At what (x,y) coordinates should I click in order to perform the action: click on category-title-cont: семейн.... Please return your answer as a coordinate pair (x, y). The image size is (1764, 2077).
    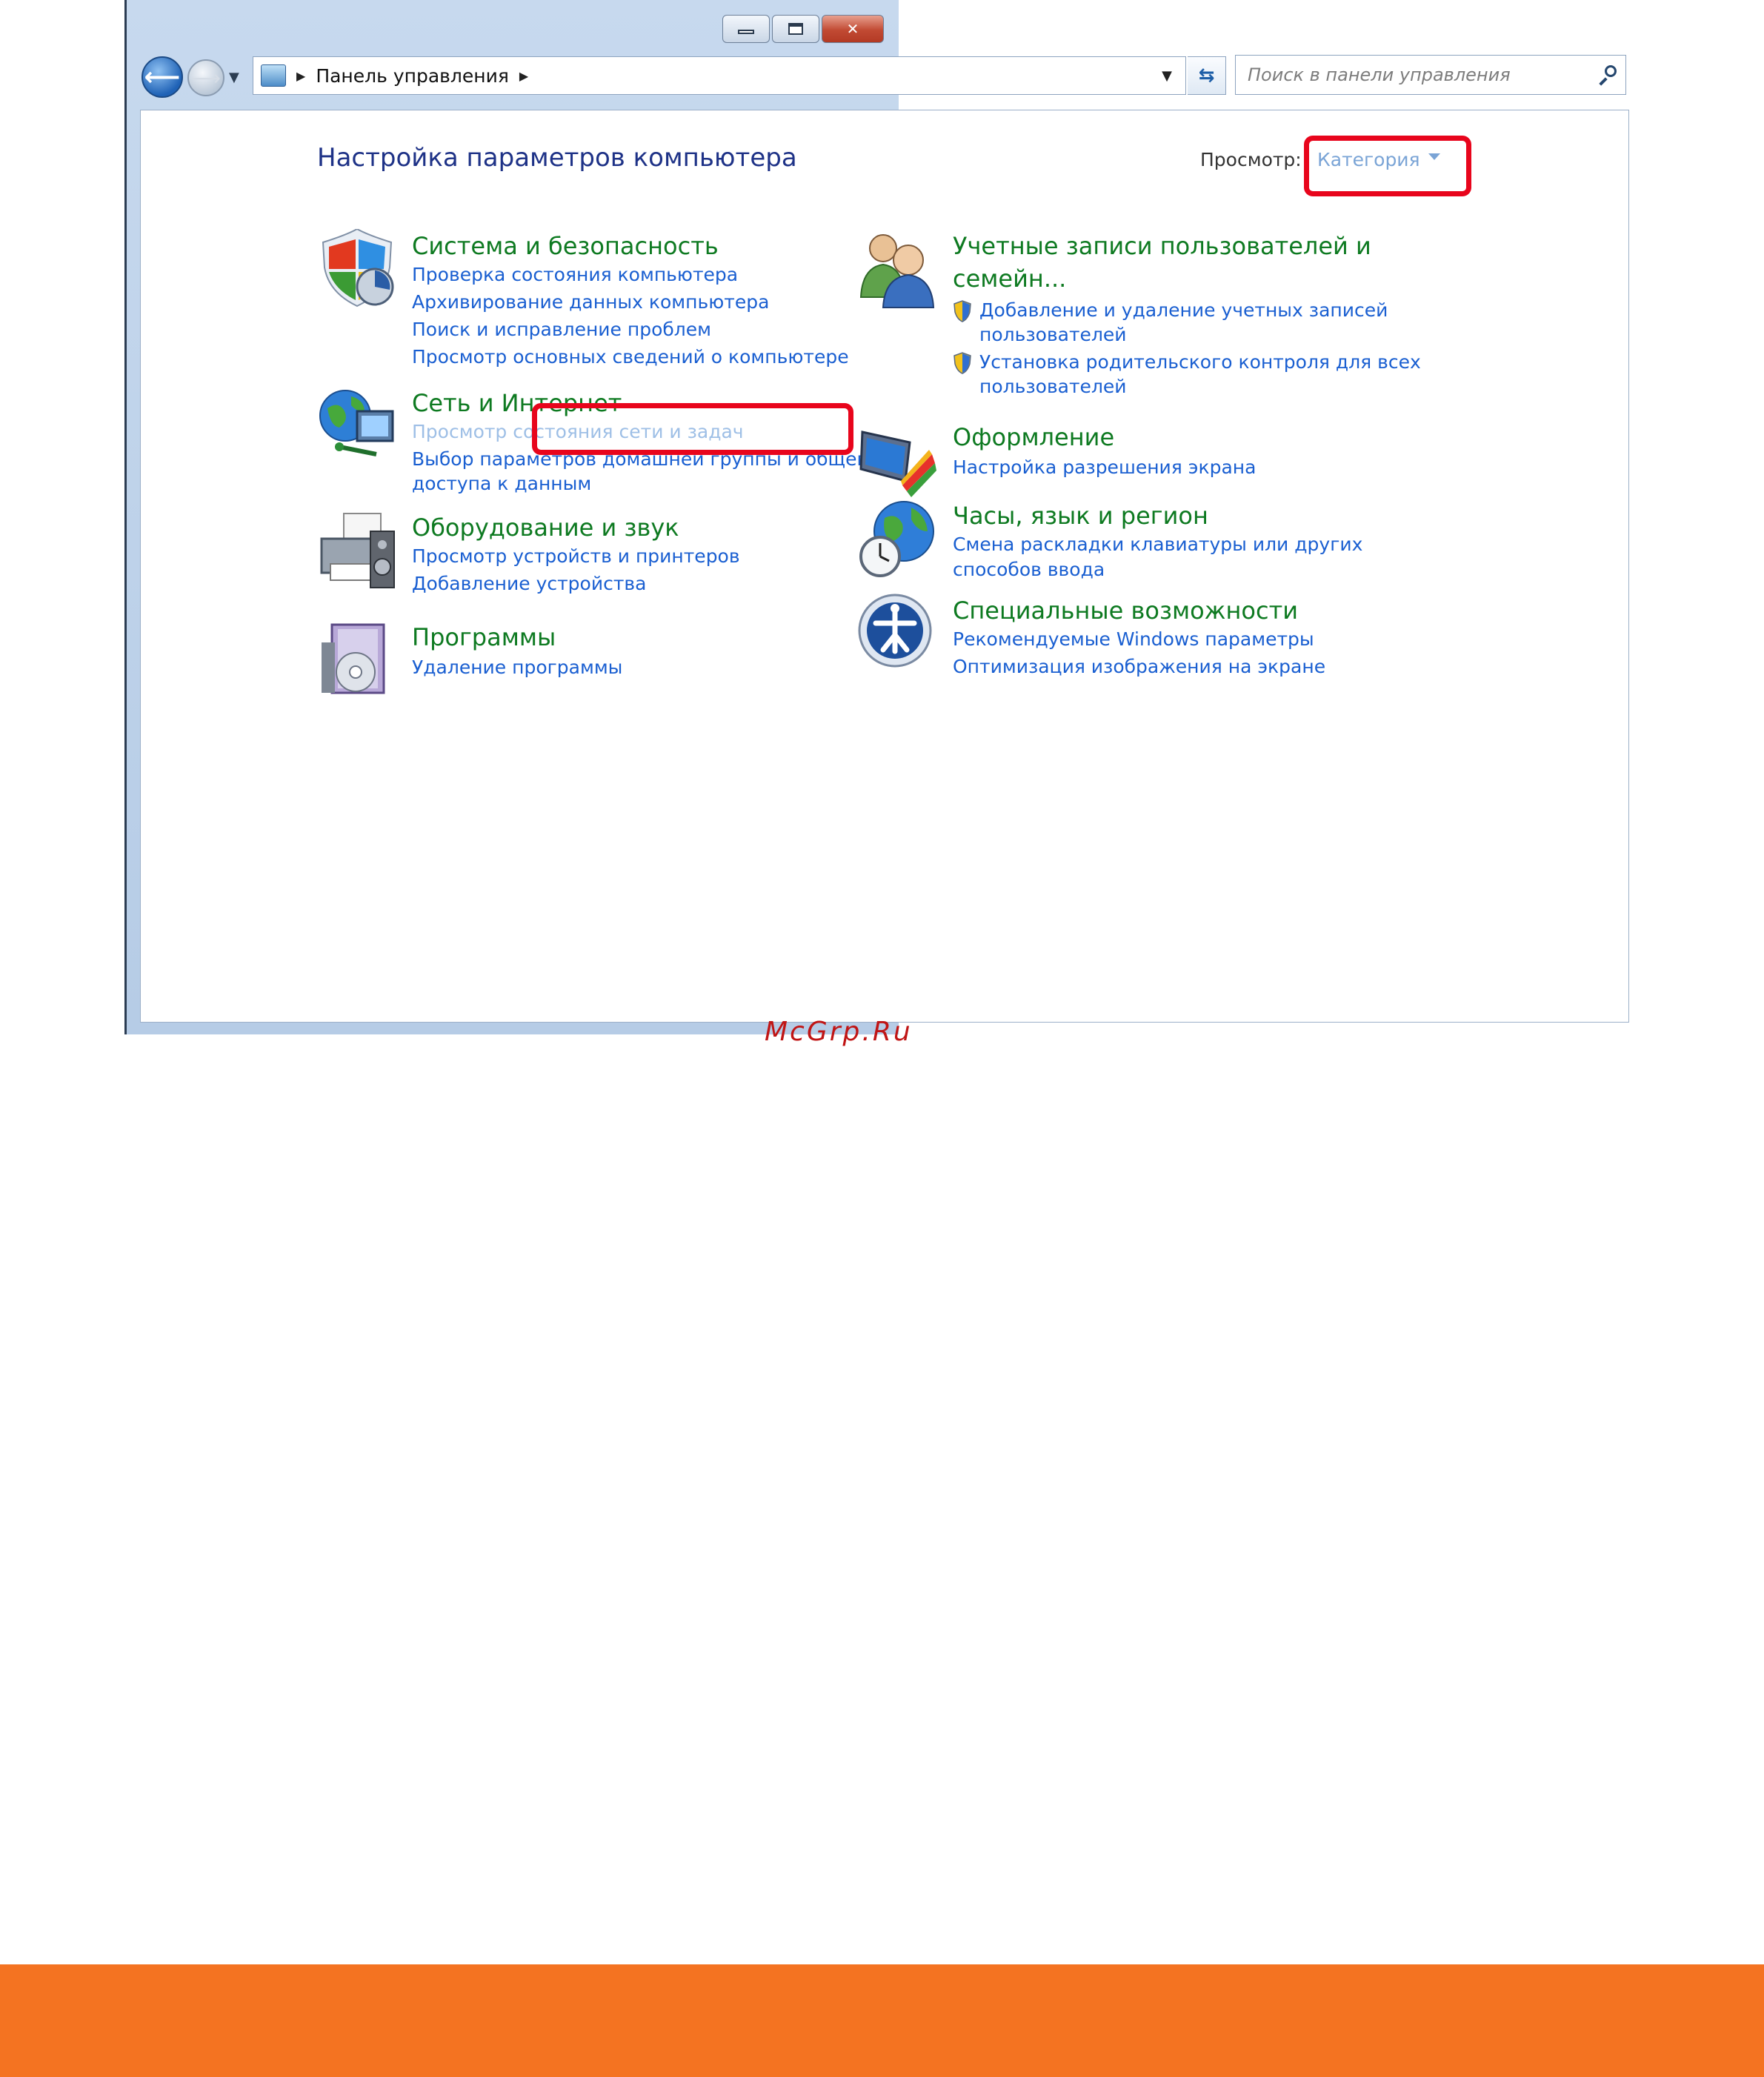
    Looking at the image, I should click on (1009, 279).